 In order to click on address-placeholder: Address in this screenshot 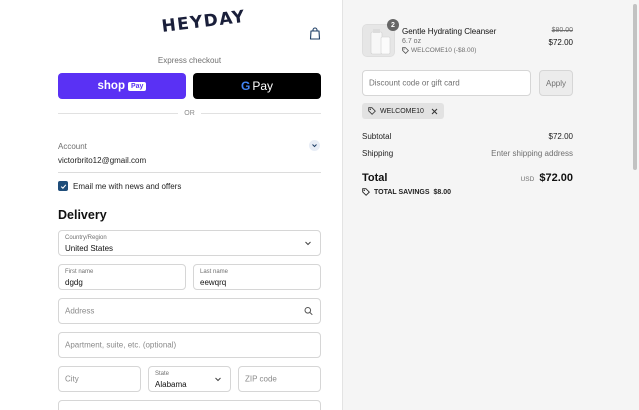, I will do `click(80, 311)`.